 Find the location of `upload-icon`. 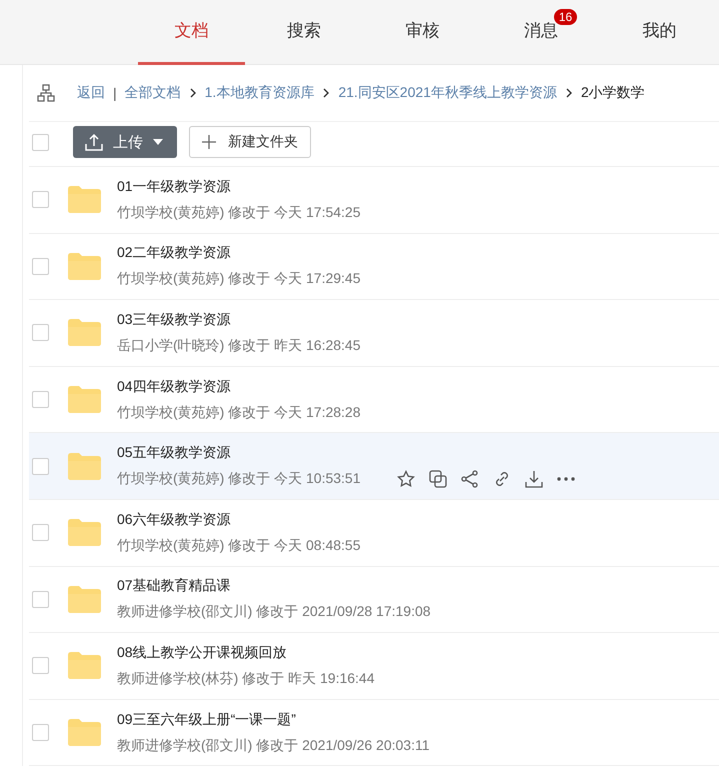

upload-icon is located at coordinates (94, 142).